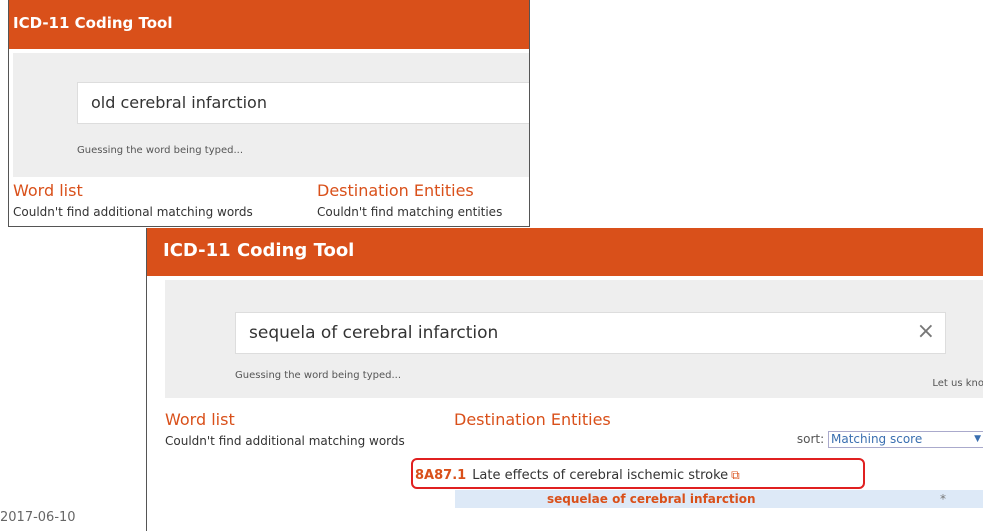  Describe the element at coordinates (810, 439) in the screenshot. I see `sort-label: sort:` at that location.